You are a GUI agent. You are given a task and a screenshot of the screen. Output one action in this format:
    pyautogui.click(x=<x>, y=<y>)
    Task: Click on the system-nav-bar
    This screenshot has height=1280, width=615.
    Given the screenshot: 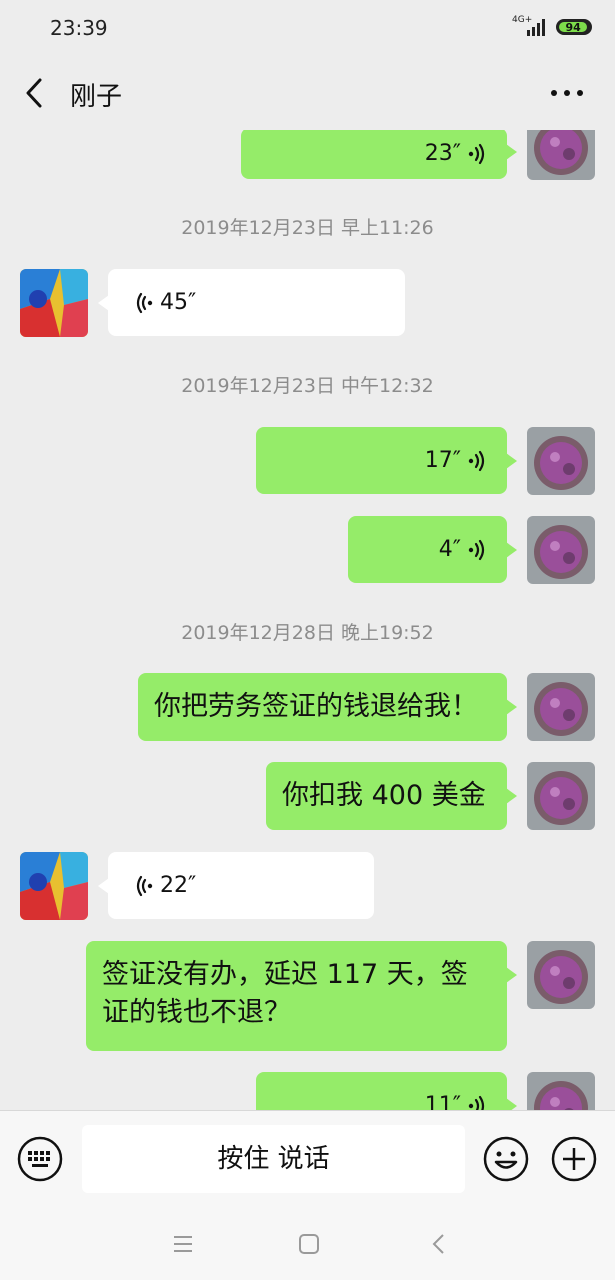 What is the action you would take?
    pyautogui.click(x=307, y=1243)
    